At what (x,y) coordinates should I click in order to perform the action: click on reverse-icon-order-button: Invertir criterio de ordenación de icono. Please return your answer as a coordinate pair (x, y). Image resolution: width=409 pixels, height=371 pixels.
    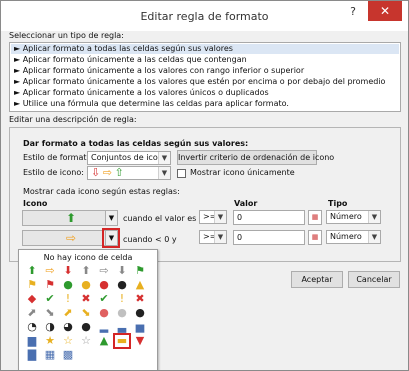
    Looking at the image, I should click on (255, 157).